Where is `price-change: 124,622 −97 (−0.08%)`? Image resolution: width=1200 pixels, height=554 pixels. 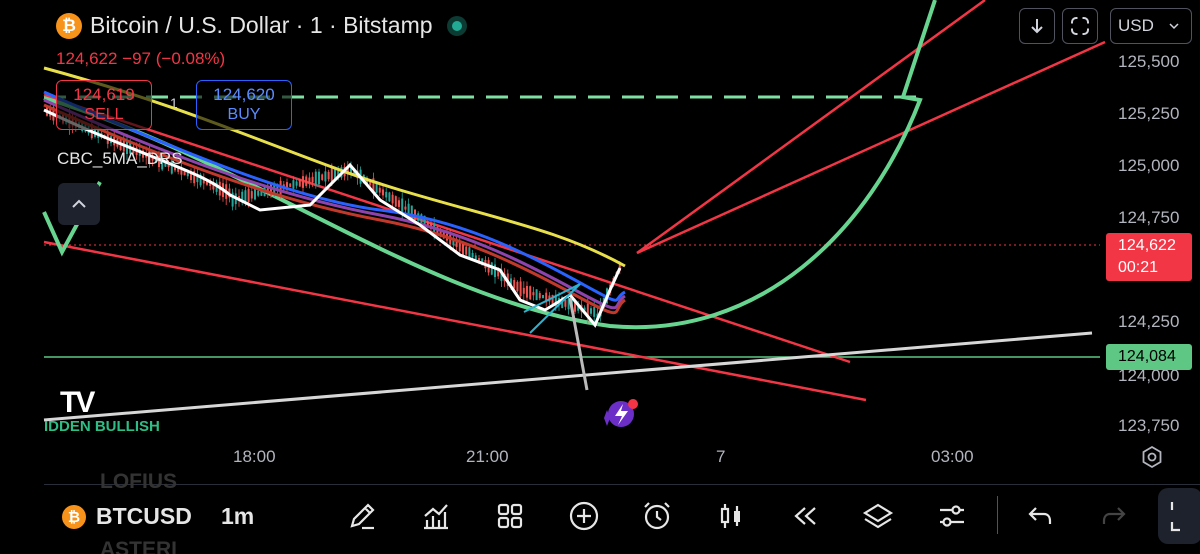
price-change: 124,622 −97 (−0.08%) is located at coordinates (141, 58).